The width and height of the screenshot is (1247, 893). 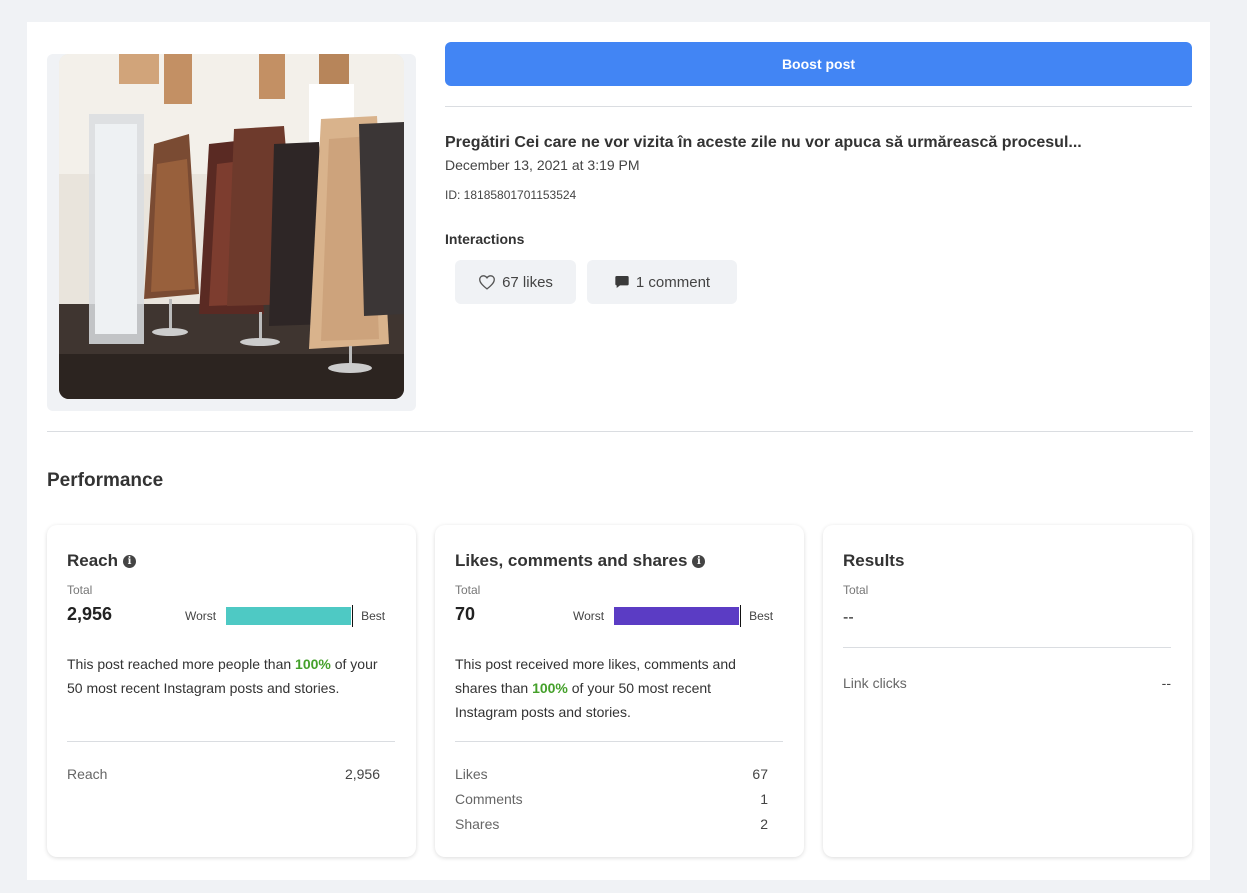 I want to click on reach-card-title: Reach i, so click(x=102, y=561).